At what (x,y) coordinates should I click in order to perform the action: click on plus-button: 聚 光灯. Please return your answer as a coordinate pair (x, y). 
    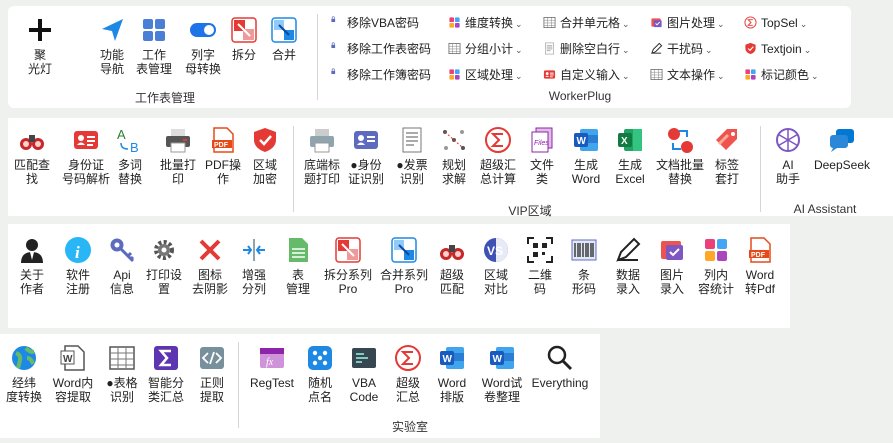
    Looking at the image, I should click on (40, 46).